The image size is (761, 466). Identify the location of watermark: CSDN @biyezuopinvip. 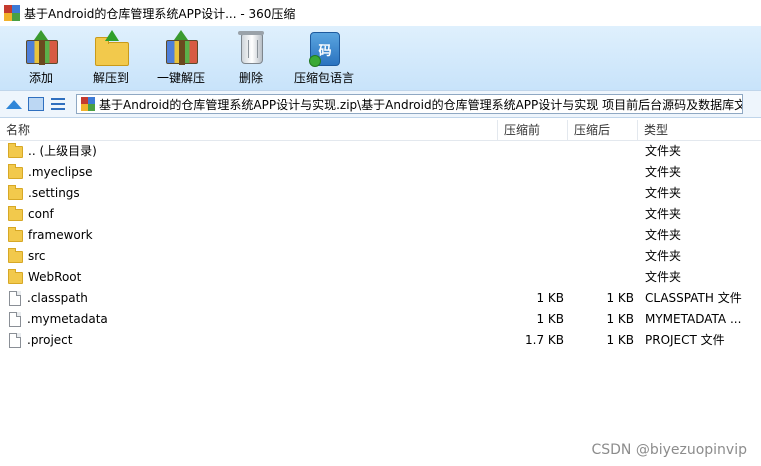
(669, 450).